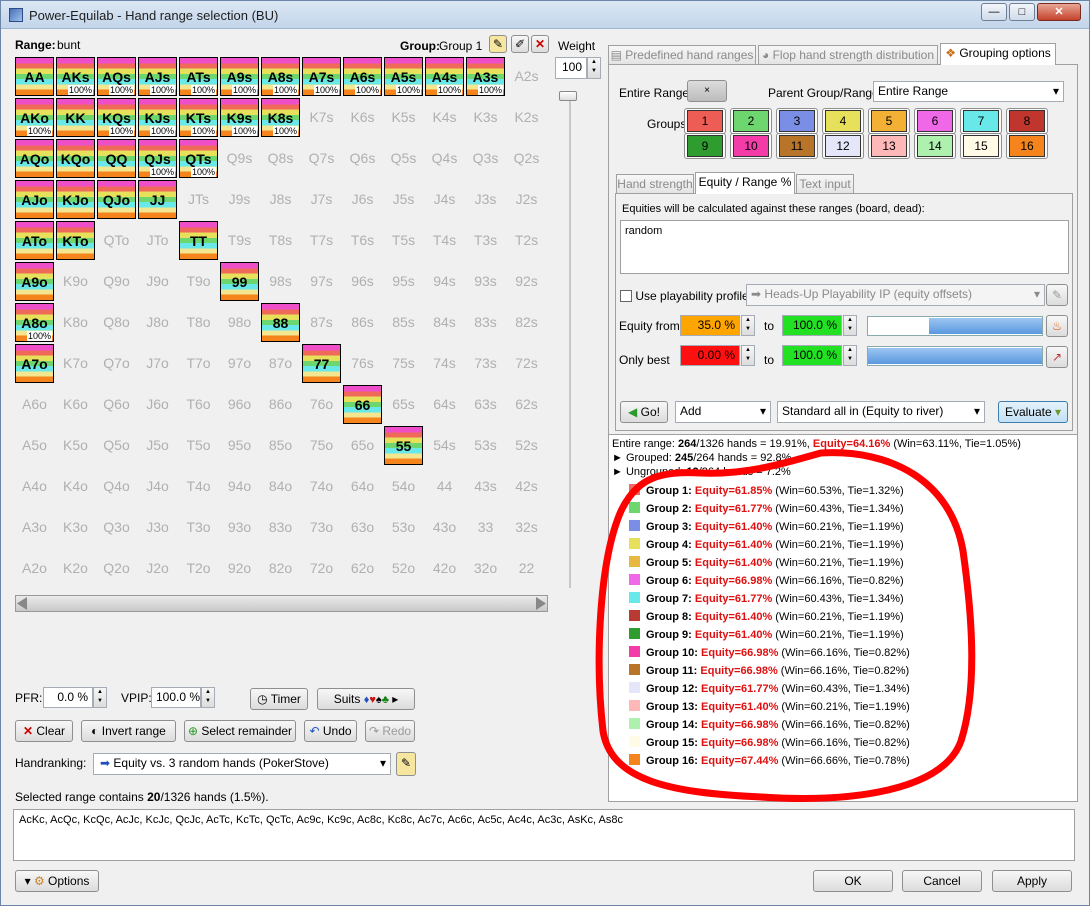 This screenshot has height=906, width=1090. Describe the element at coordinates (406, 764) in the screenshot. I see `edit-ranking-icon: ✎` at that location.